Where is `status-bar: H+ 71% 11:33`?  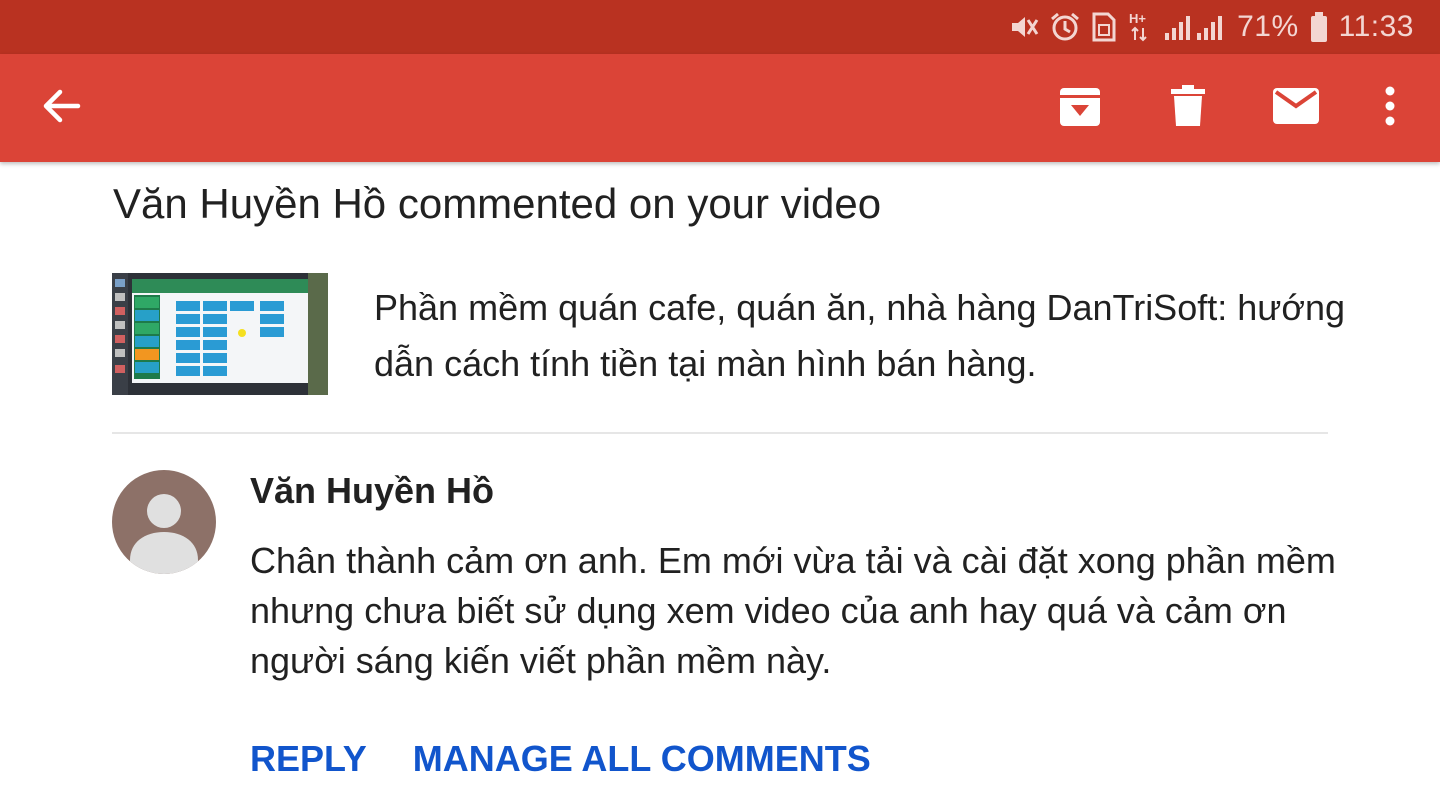 status-bar: H+ 71% 11:33 is located at coordinates (720, 27).